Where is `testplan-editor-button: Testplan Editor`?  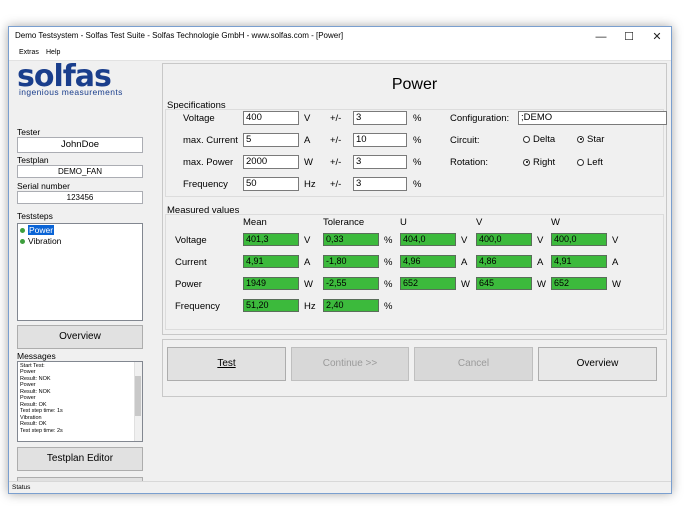
testplan-editor-button: Testplan Editor is located at coordinates (80, 459).